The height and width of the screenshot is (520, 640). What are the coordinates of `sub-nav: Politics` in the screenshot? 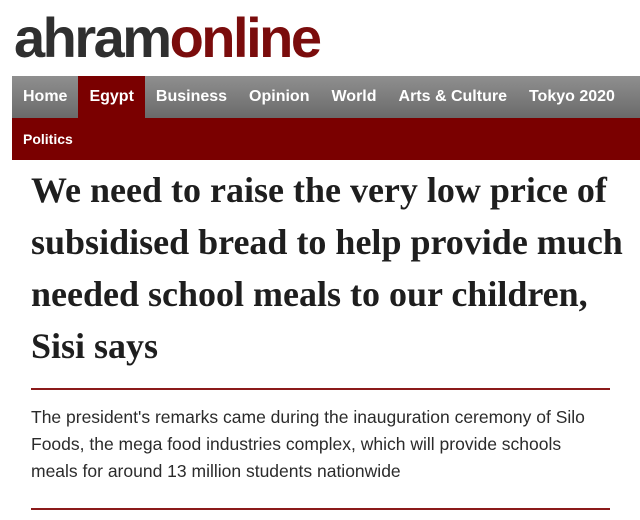 It's located at (326, 139).